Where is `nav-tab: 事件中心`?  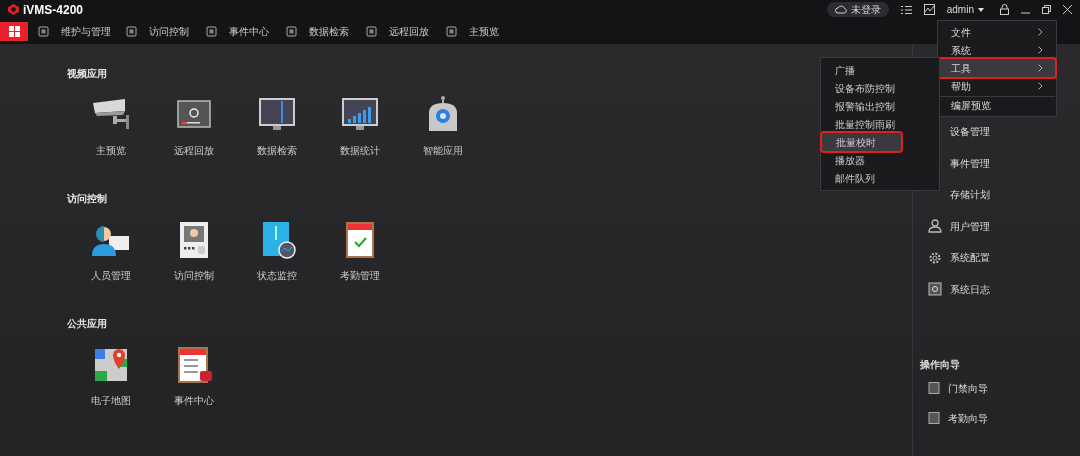
nav-tab: 事件中心 is located at coordinates (236, 31).